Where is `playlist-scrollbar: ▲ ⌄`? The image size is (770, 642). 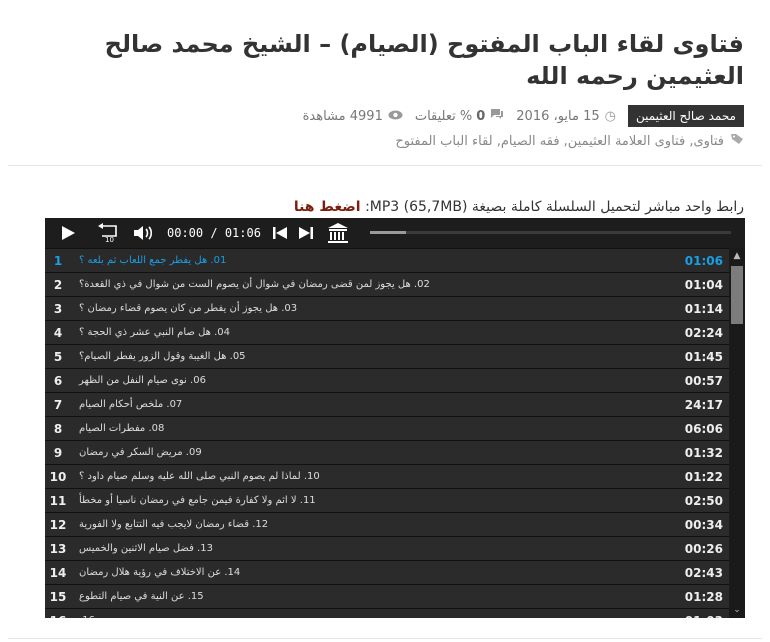
playlist-scrollbar: ▲ ⌄ is located at coordinates (737, 433).